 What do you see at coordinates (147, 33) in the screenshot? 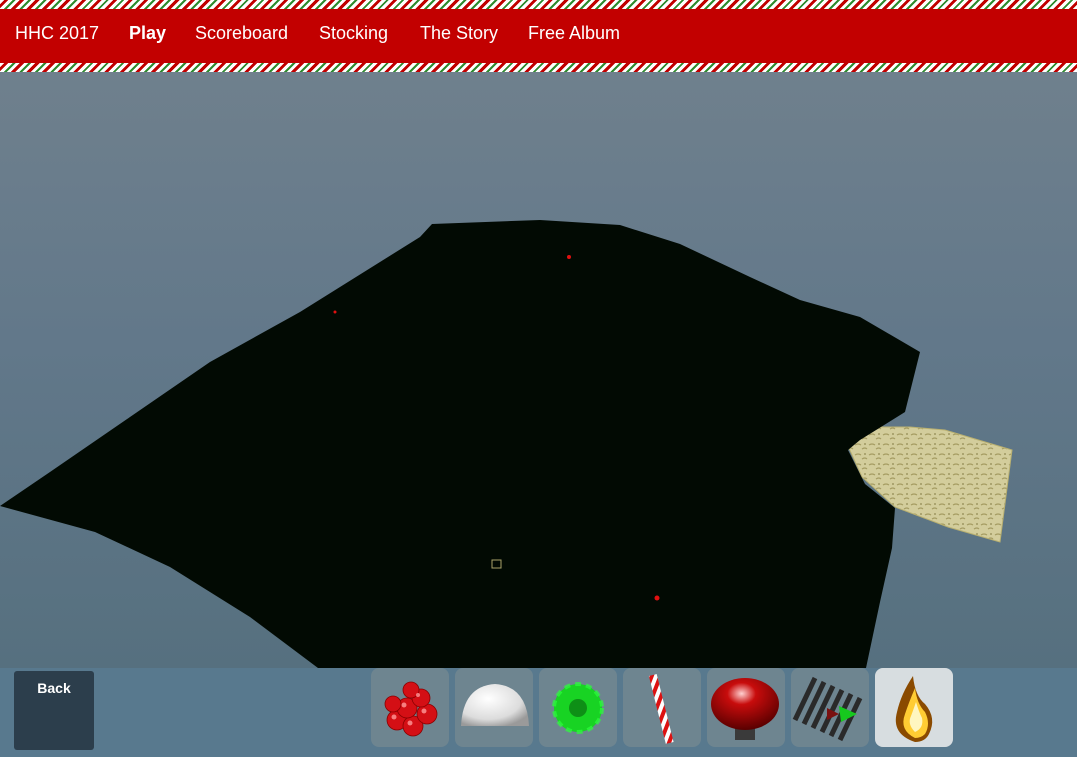
I see `nav-play-link: Play` at bounding box center [147, 33].